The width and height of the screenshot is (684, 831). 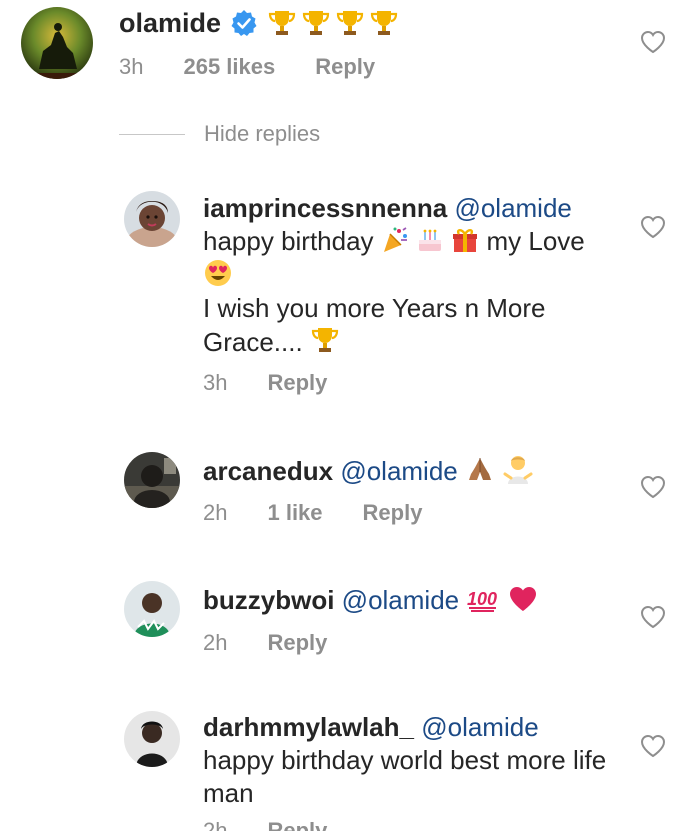 I want to click on svg-text: 100, so click(x=482, y=599).